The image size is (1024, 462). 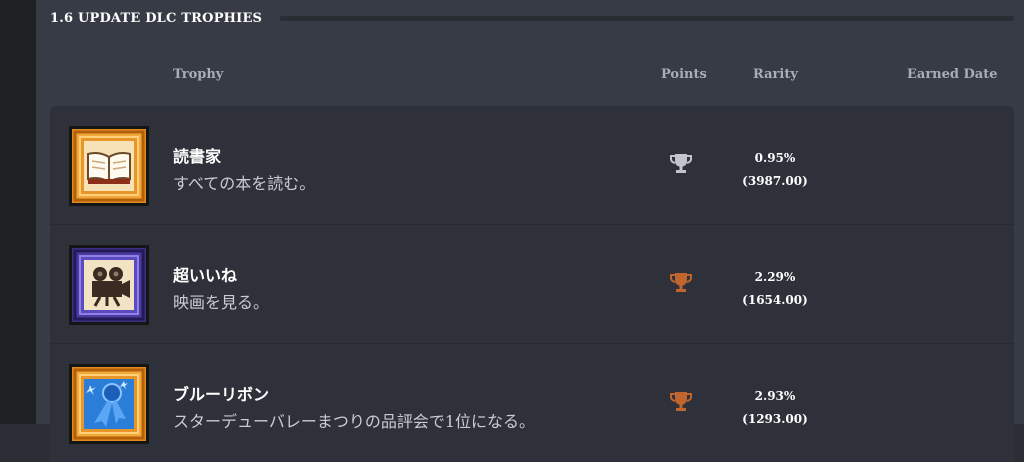 What do you see at coordinates (775, 408) in the screenshot?
I see `rarity-value: 2.93% (1293.00)` at bounding box center [775, 408].